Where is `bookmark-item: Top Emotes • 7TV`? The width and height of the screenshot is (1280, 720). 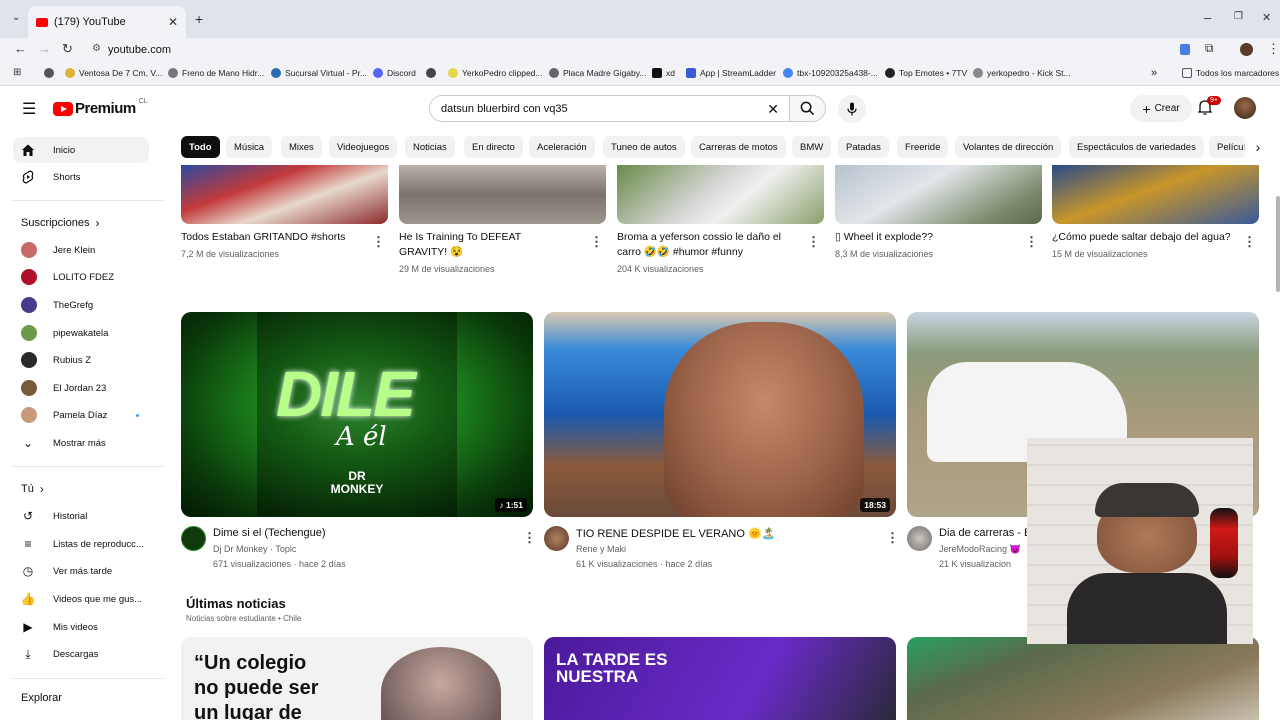 bookmark-item: Top Emotes • 7TV is located at coordinates (926, 73).